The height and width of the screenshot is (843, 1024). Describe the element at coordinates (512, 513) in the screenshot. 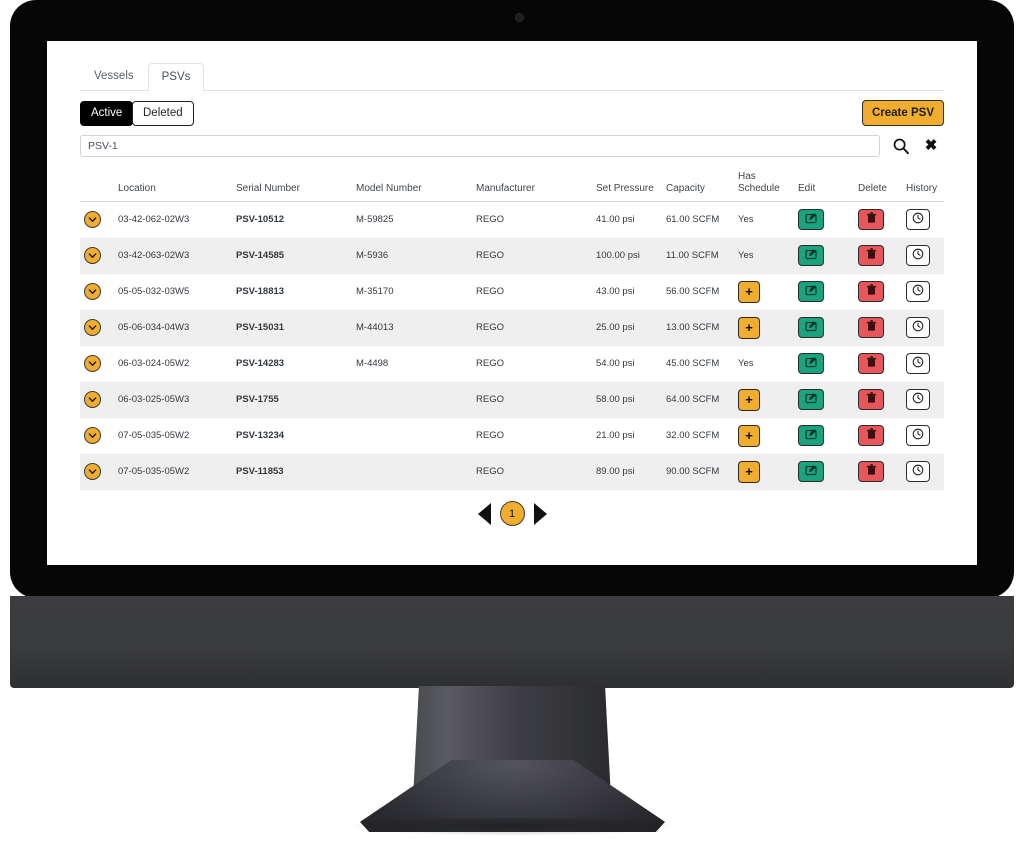

I see `pagination-page-1: 1` at that location.